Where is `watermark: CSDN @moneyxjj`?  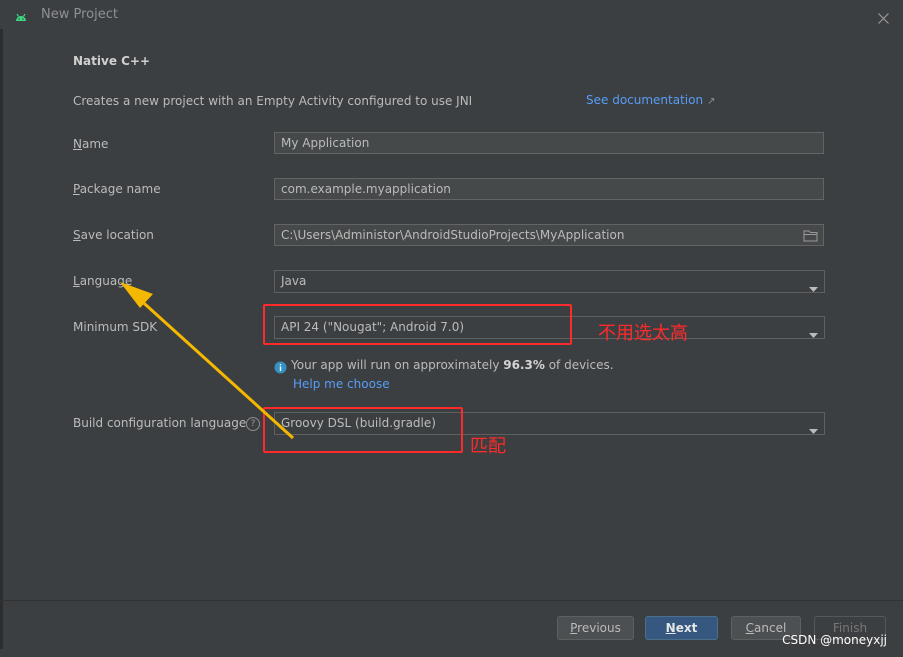 watermark: CSDN @moneyxjj is located at coordinates (834, 640).